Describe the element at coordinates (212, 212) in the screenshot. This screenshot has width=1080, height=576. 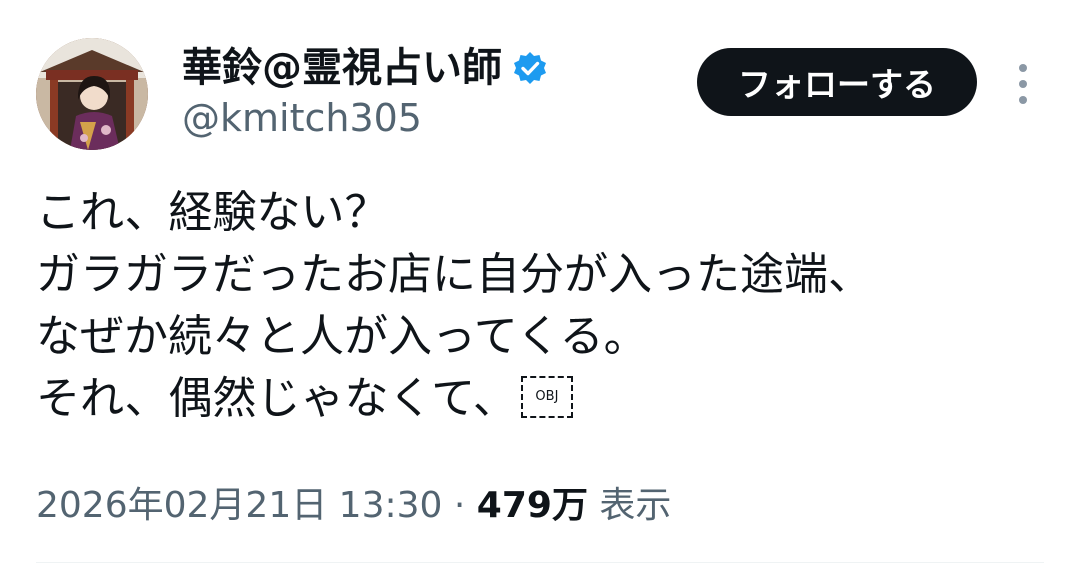
I see `tweet-line: これ、経験ない？` at that location.